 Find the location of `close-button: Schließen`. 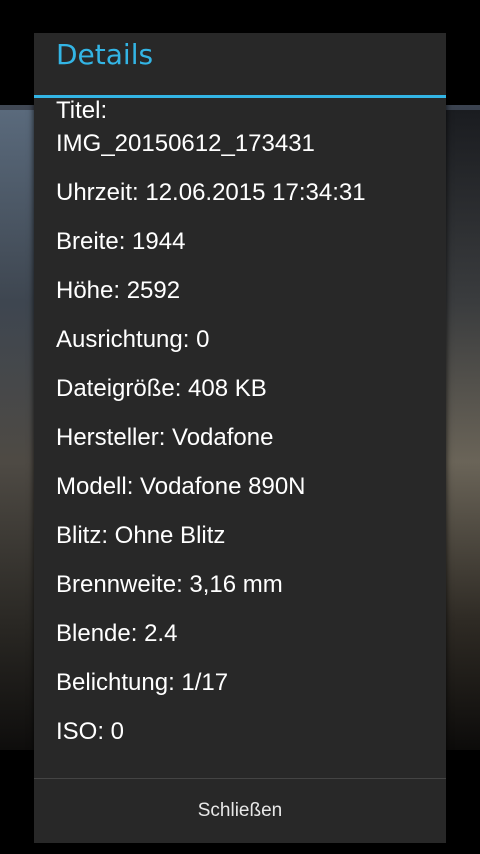

close-button: Schließen is located at coordinates (240, 811).